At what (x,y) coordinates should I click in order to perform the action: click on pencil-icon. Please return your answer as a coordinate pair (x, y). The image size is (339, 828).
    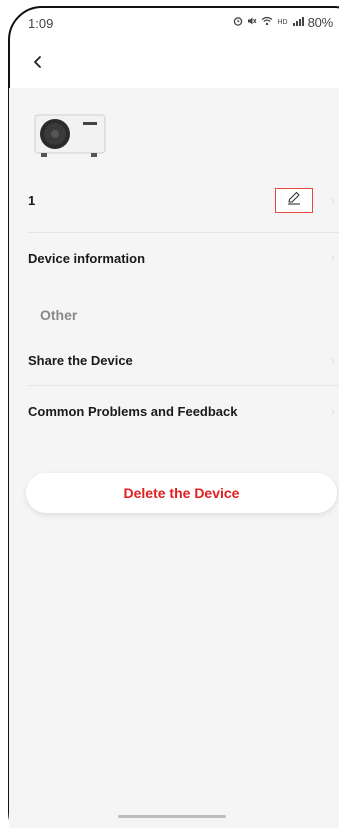
    Looking at the image, I should click on (294, 200).